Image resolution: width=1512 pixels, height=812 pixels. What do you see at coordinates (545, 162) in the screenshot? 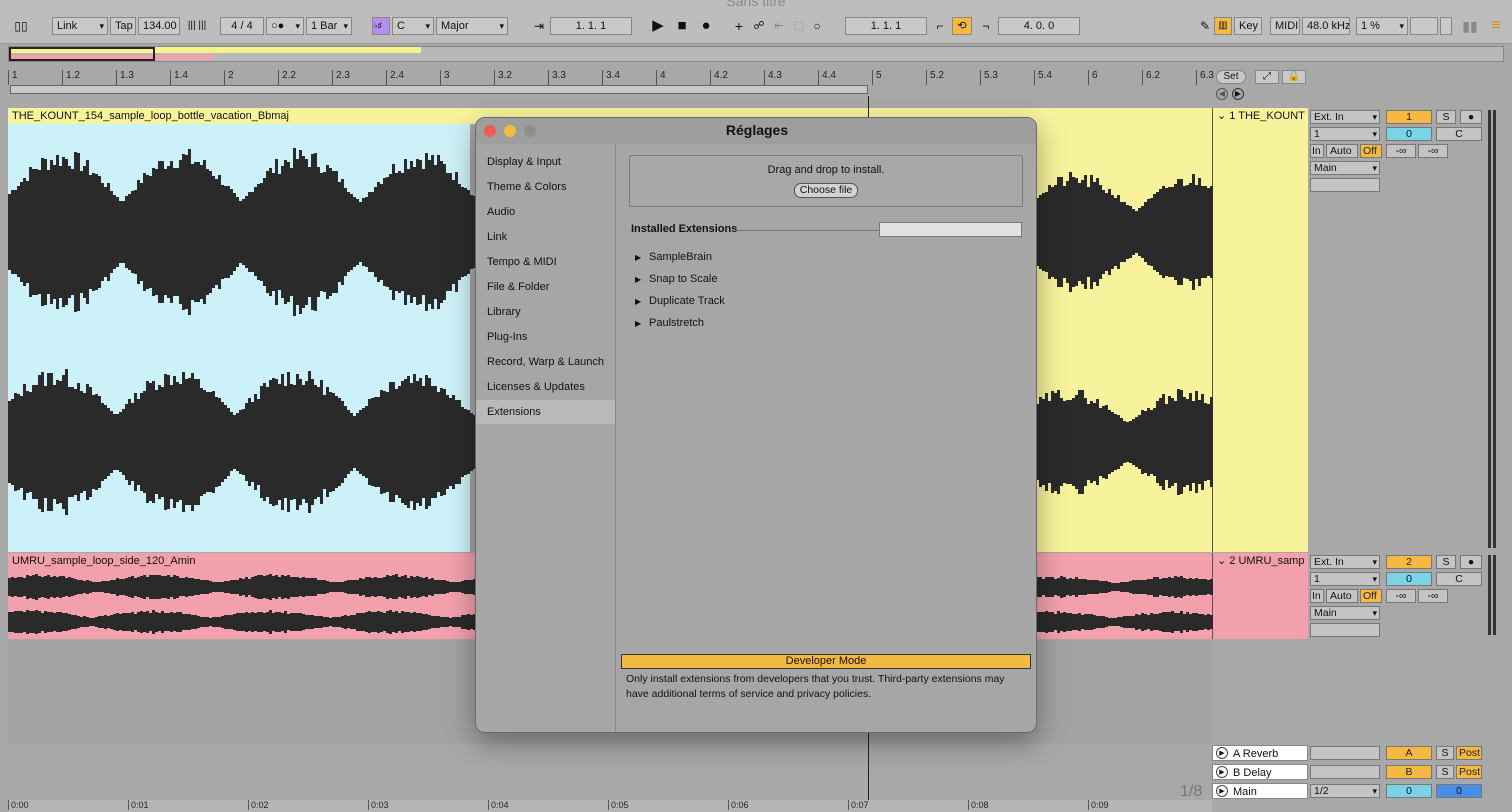
I see `sidebar-item-display-input: Display & Input` at bounding box center [545, 162].